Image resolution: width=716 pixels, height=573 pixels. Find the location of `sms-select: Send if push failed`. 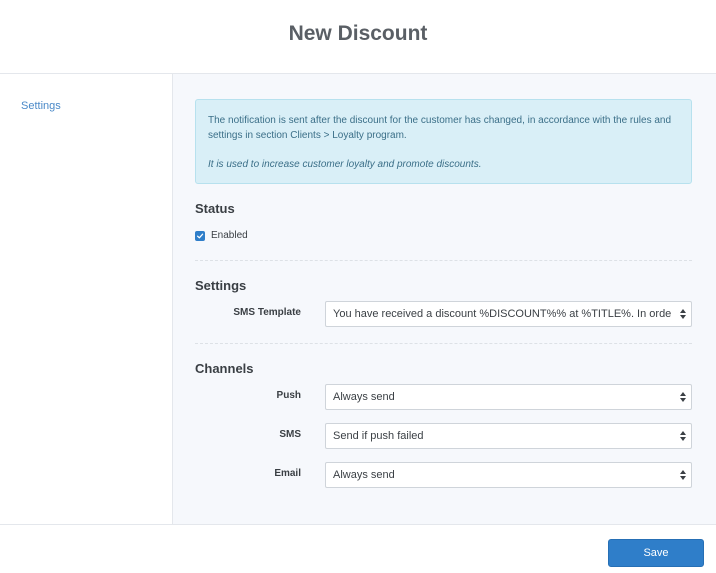

sms-select: Send if push failed is located at coordinates (508, 436).